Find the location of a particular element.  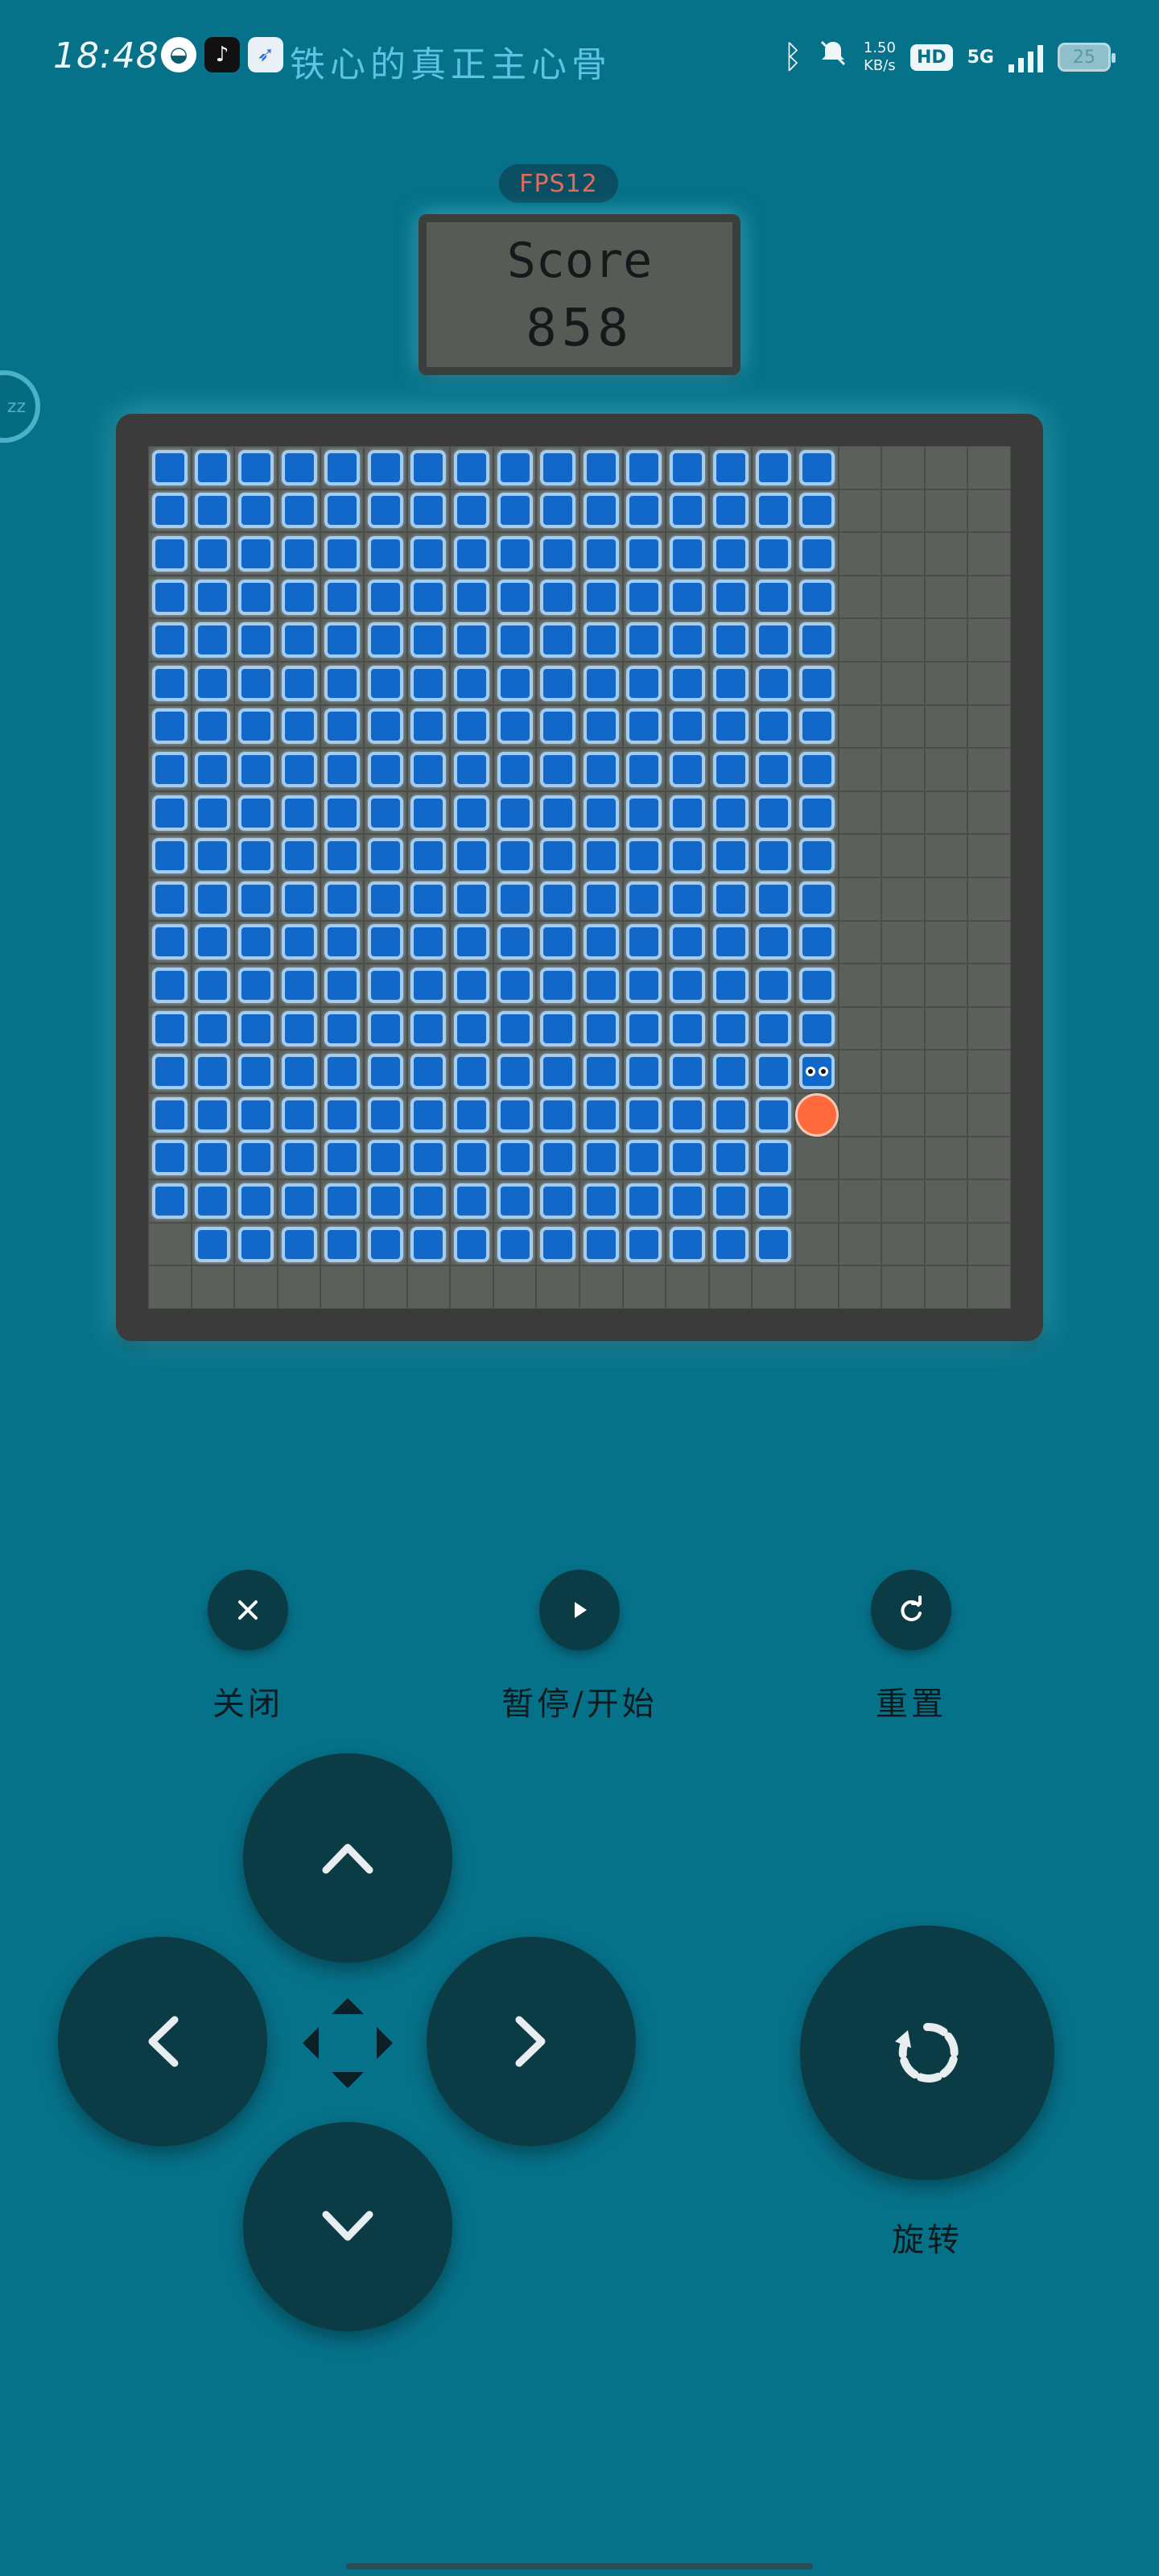

up-button is located at coordinates (347, 1858).